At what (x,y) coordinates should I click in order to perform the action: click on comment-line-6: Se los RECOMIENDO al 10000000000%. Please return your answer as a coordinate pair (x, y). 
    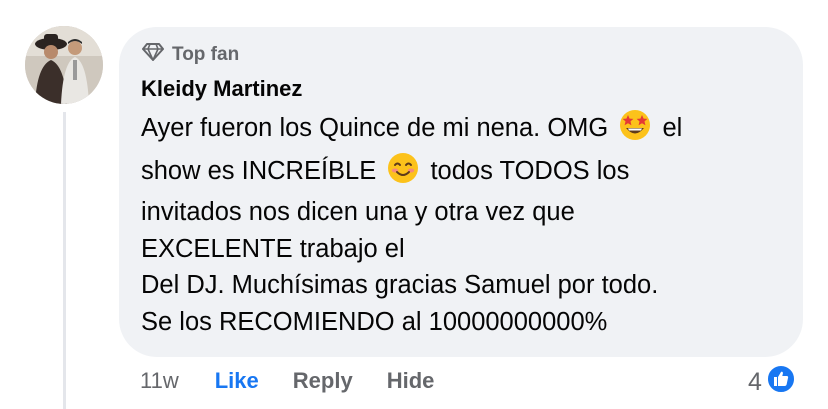
    Looking at the image, I should click on (374, 321).